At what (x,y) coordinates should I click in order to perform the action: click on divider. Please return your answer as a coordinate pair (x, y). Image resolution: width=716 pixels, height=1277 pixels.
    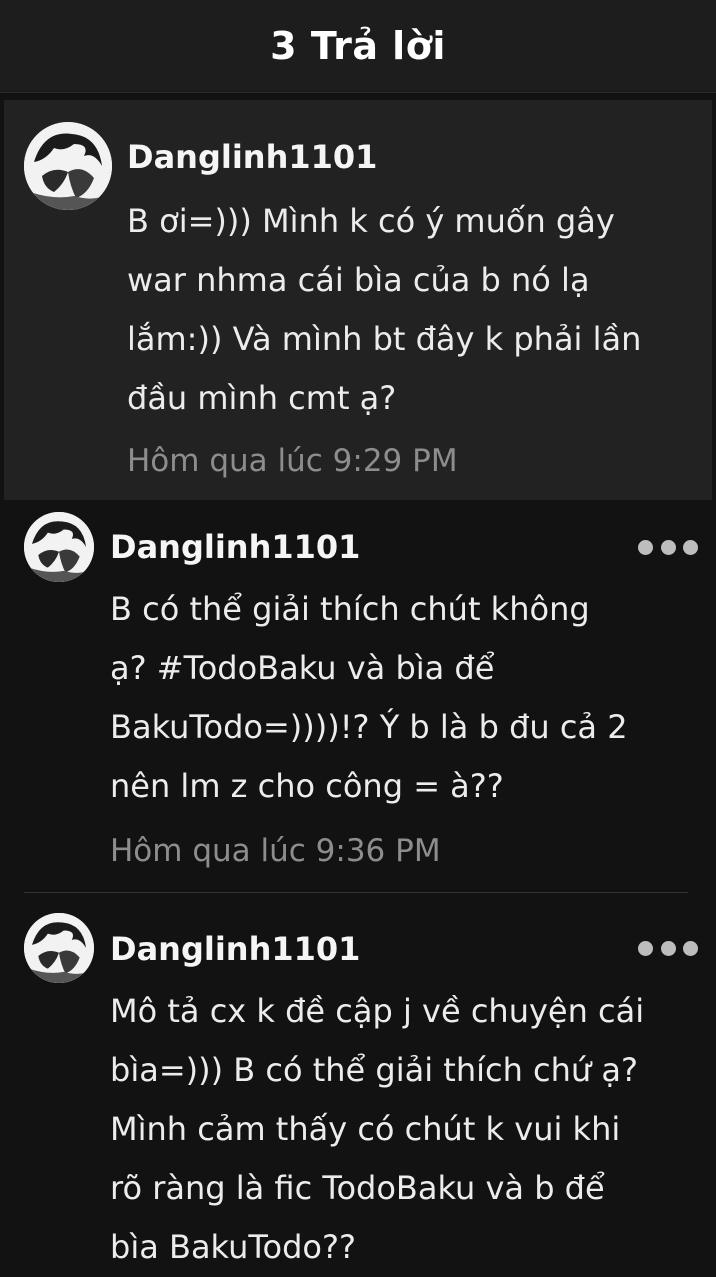
    Looking at the image, I should click on (356, 892).